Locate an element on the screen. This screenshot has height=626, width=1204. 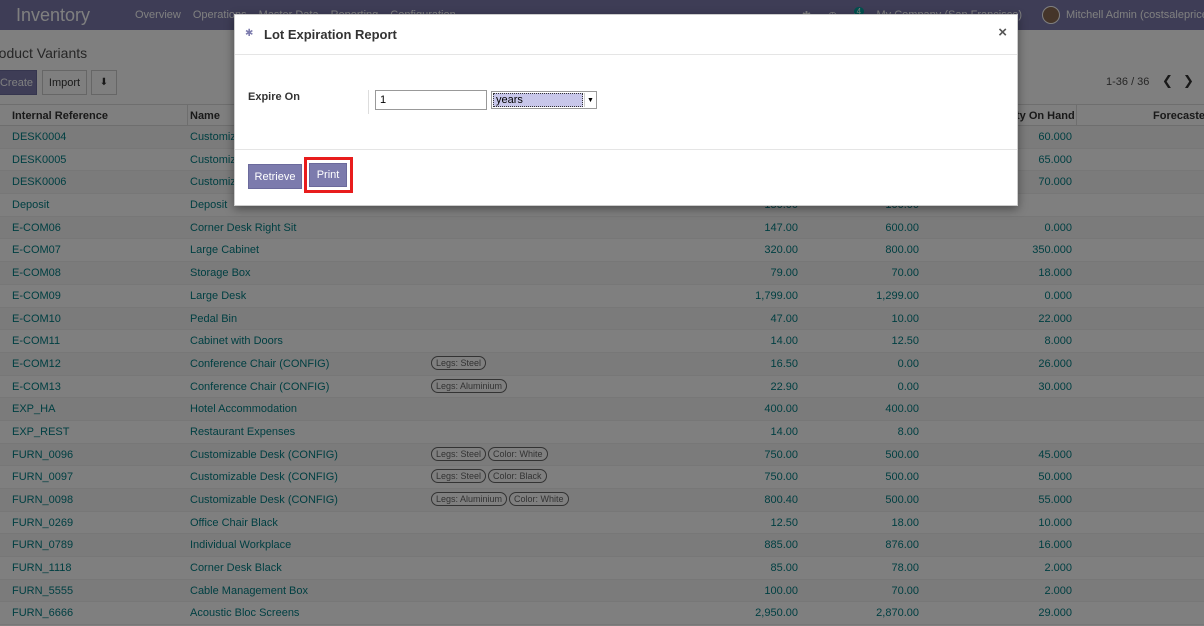
expire-unit-value: years is located at coordinates (538, 100).